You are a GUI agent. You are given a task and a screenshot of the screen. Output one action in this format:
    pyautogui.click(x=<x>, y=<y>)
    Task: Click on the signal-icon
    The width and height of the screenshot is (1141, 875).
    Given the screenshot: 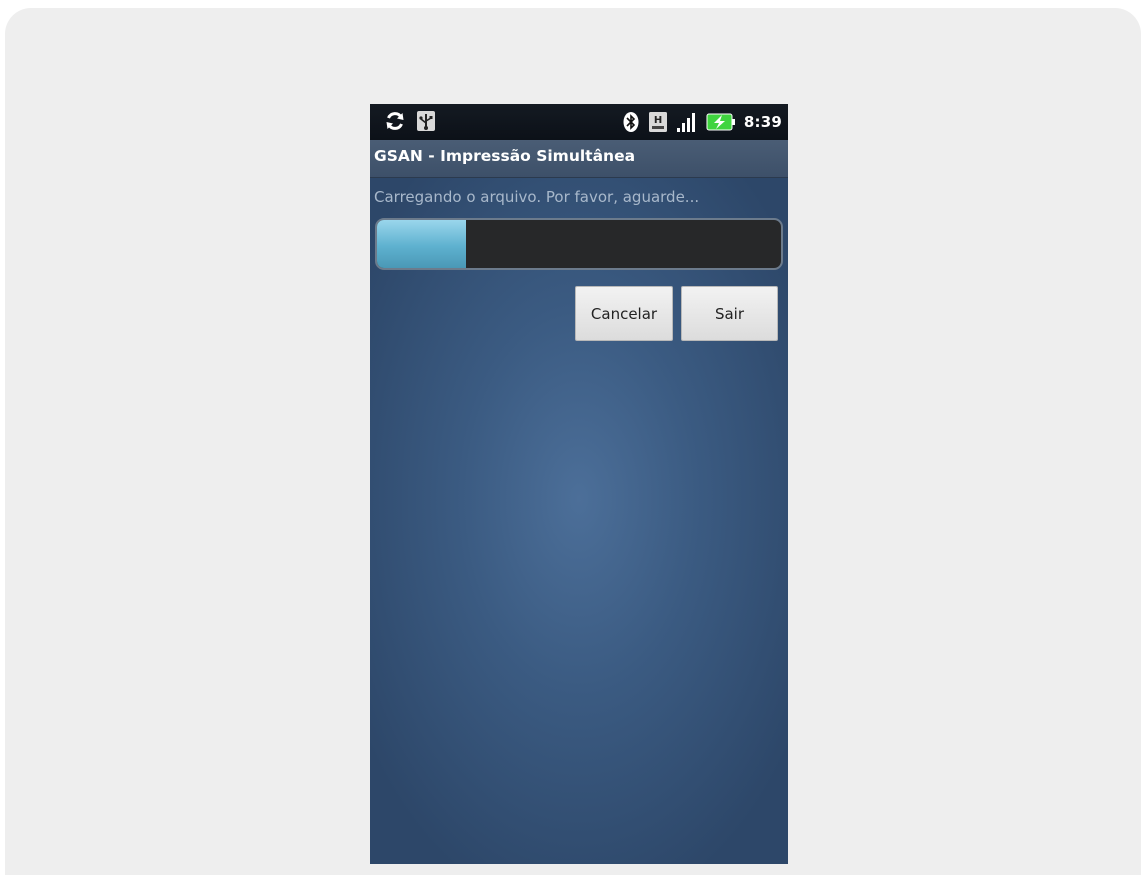 What is the action you would take?
    pyautogui.click(x=687, y=122)
    